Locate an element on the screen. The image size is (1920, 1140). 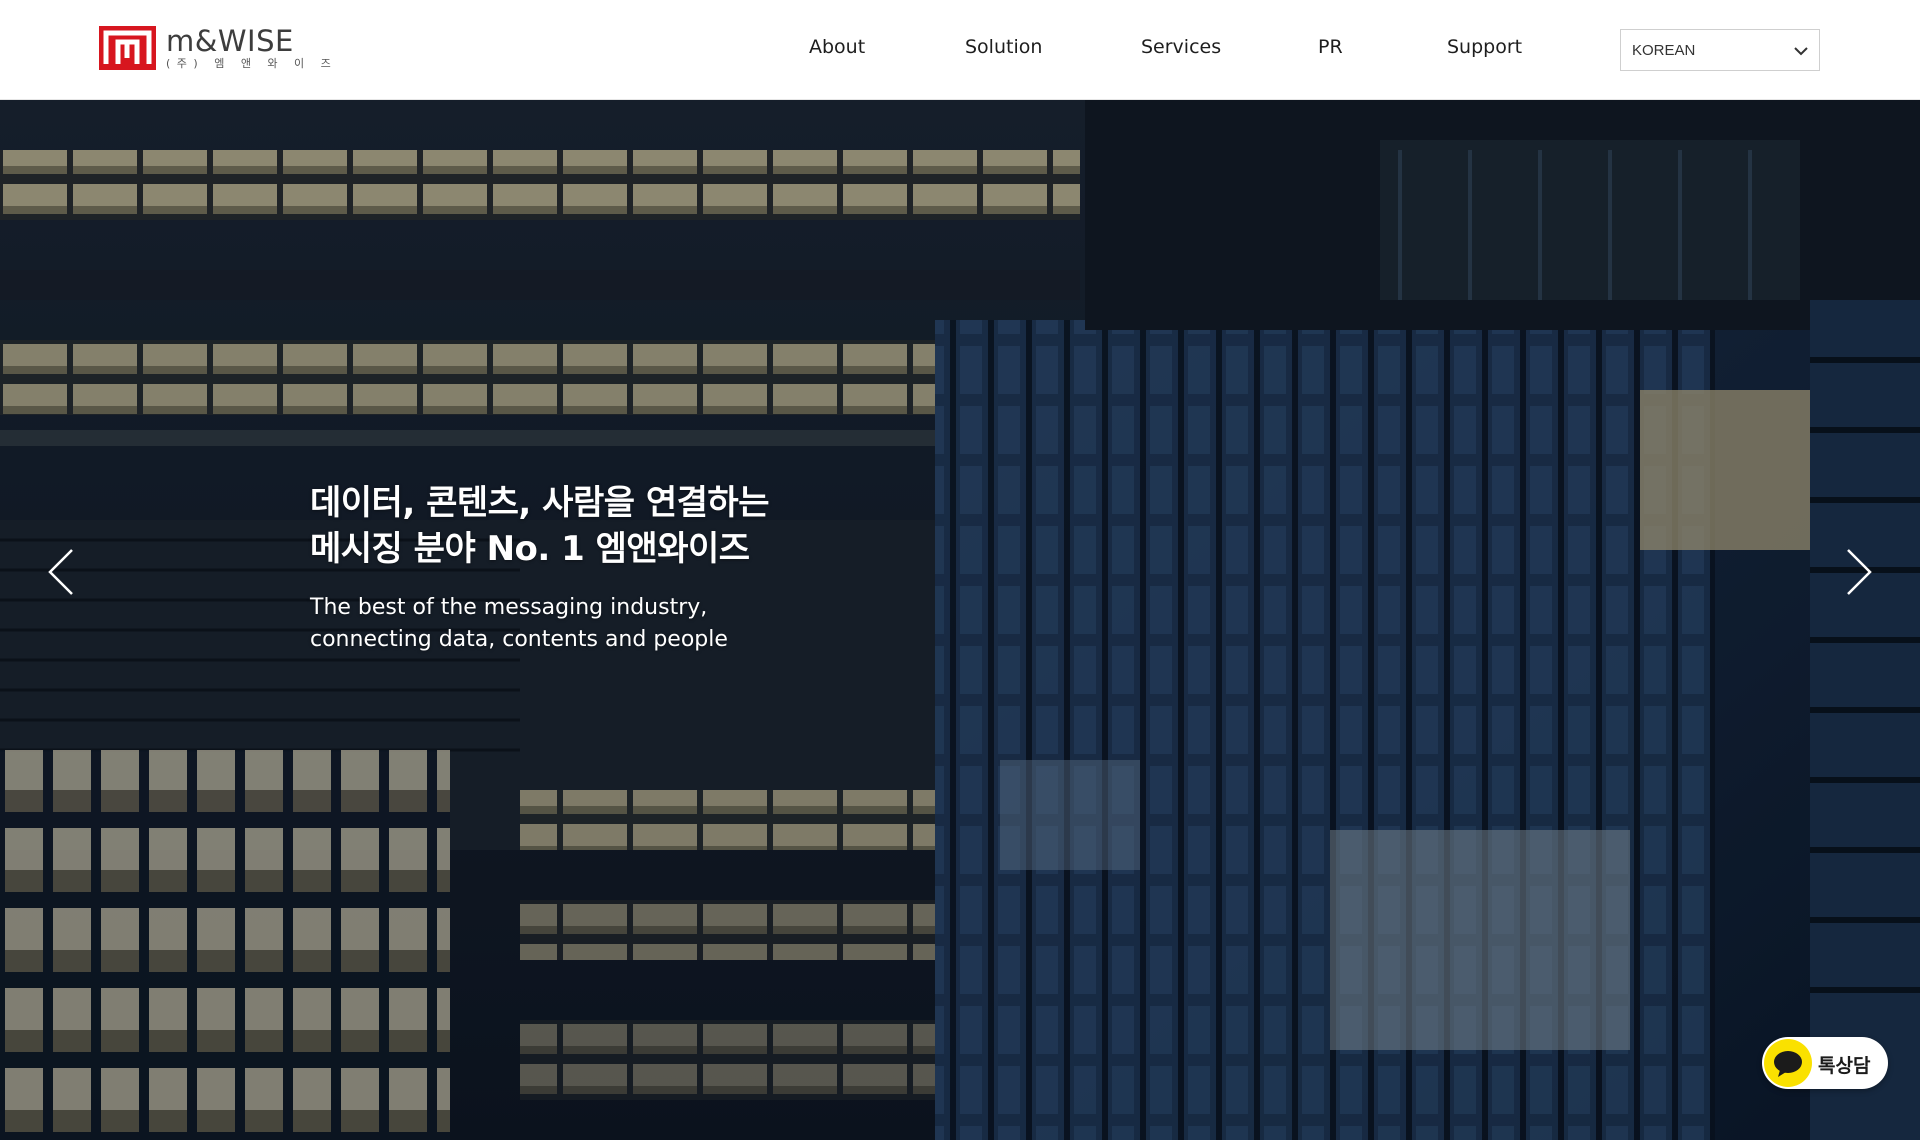
company-logo: m&WISE (주) 엠 앤 와 이 즈 is located at coordinates (218, 49).